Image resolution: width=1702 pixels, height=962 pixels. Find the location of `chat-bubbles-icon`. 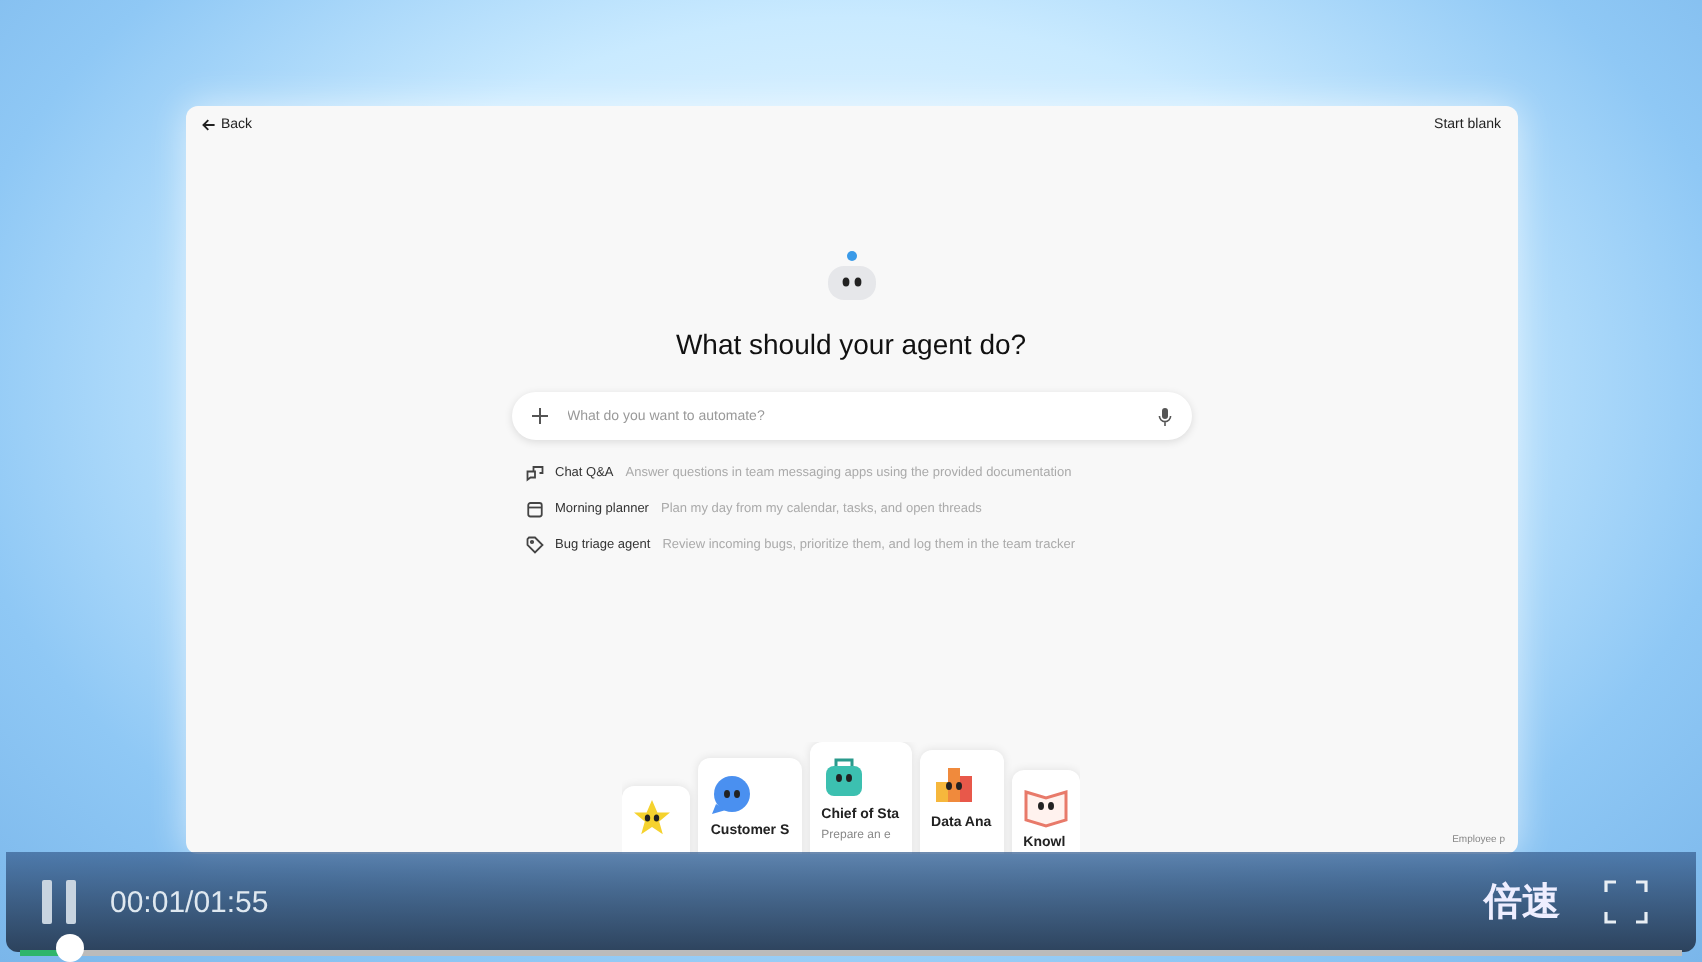

chat-bubbles-icon is located at coordinates (534, 473).